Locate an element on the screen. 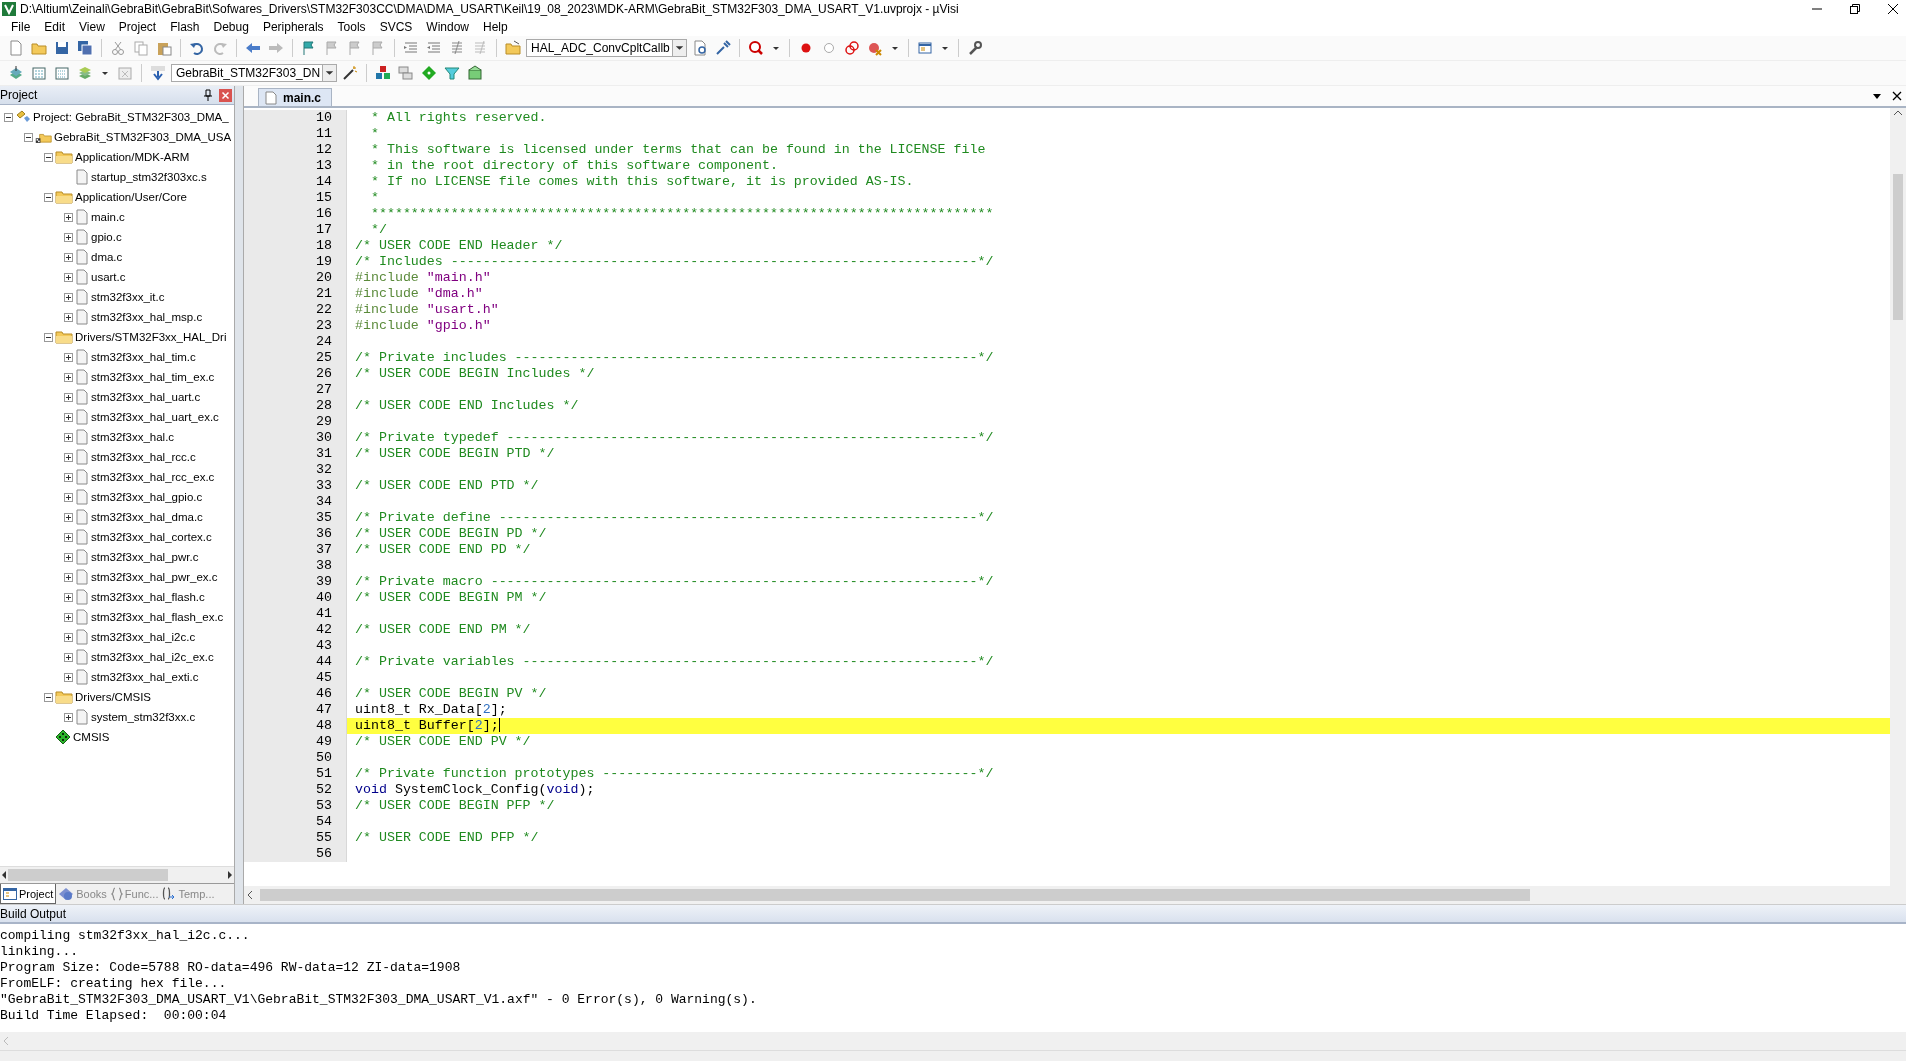 The height and width of the screenshot is (1061, 1906). tree-item: stm32f3xx_hal_uart.c is located at coordinates (146, 397).